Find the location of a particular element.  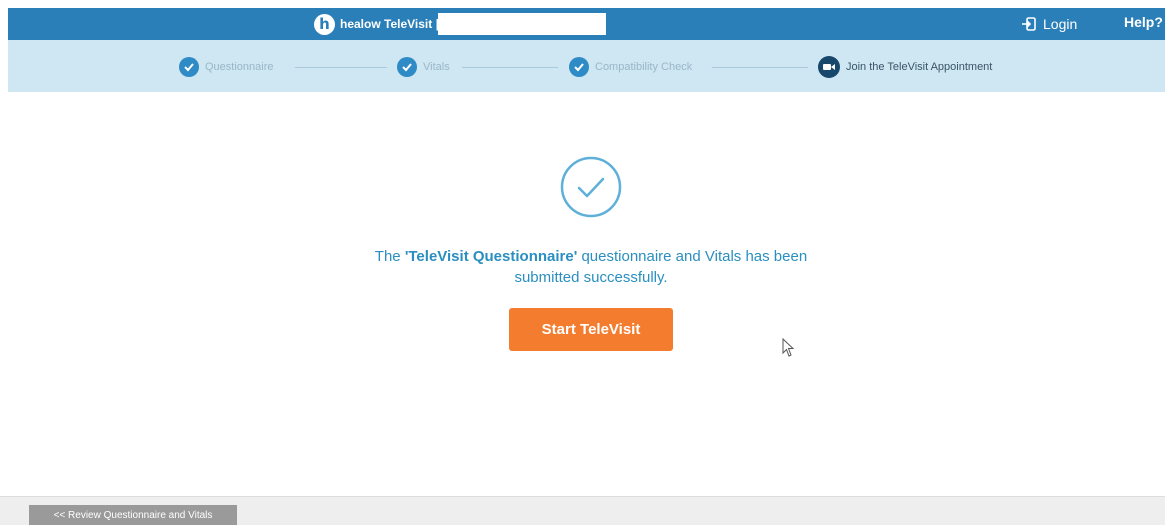

step-label: Join the TeleVisit Appointment is located at coordinates (919, 67).